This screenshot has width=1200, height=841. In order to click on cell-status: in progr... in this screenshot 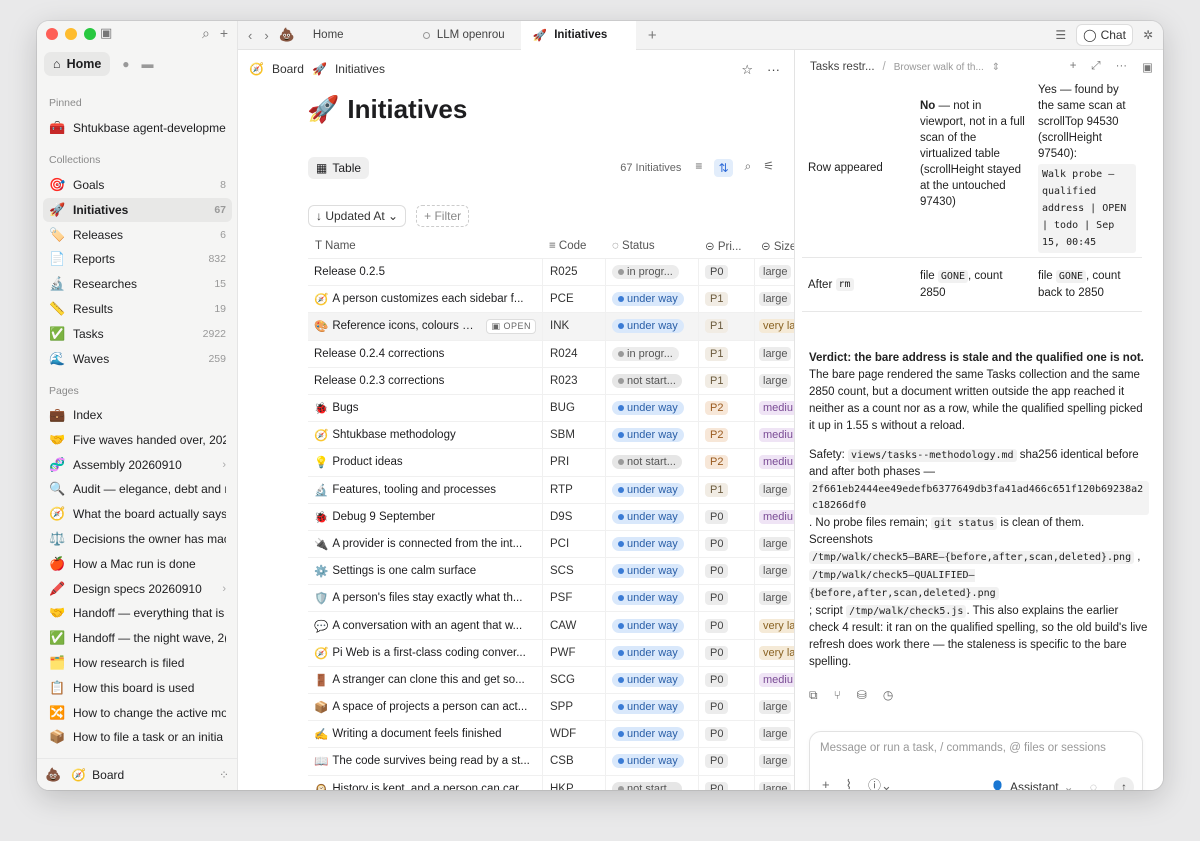, I will do `click(651, 272)`.